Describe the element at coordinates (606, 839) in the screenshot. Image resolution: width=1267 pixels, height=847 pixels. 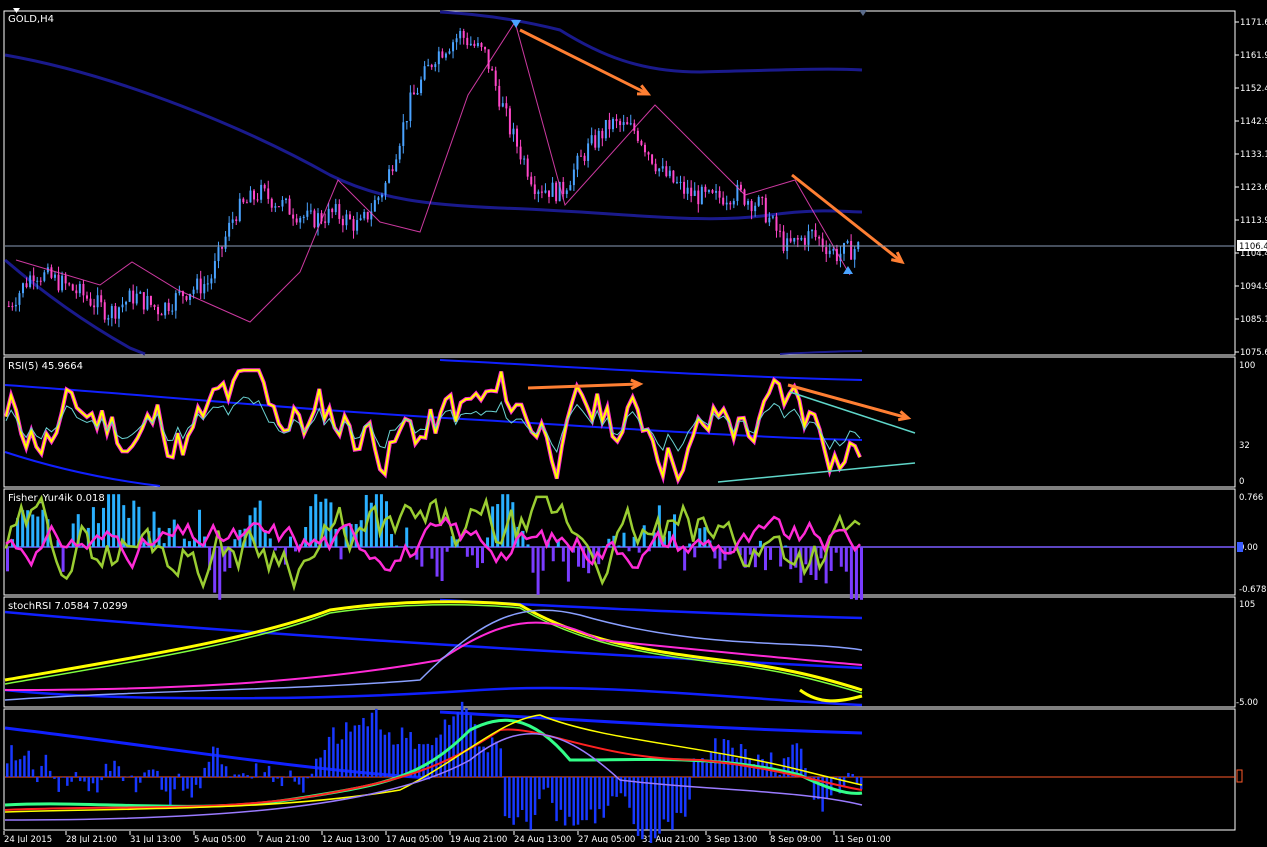
I see `time-tick-label: 27 Aug 05:00` at that location.